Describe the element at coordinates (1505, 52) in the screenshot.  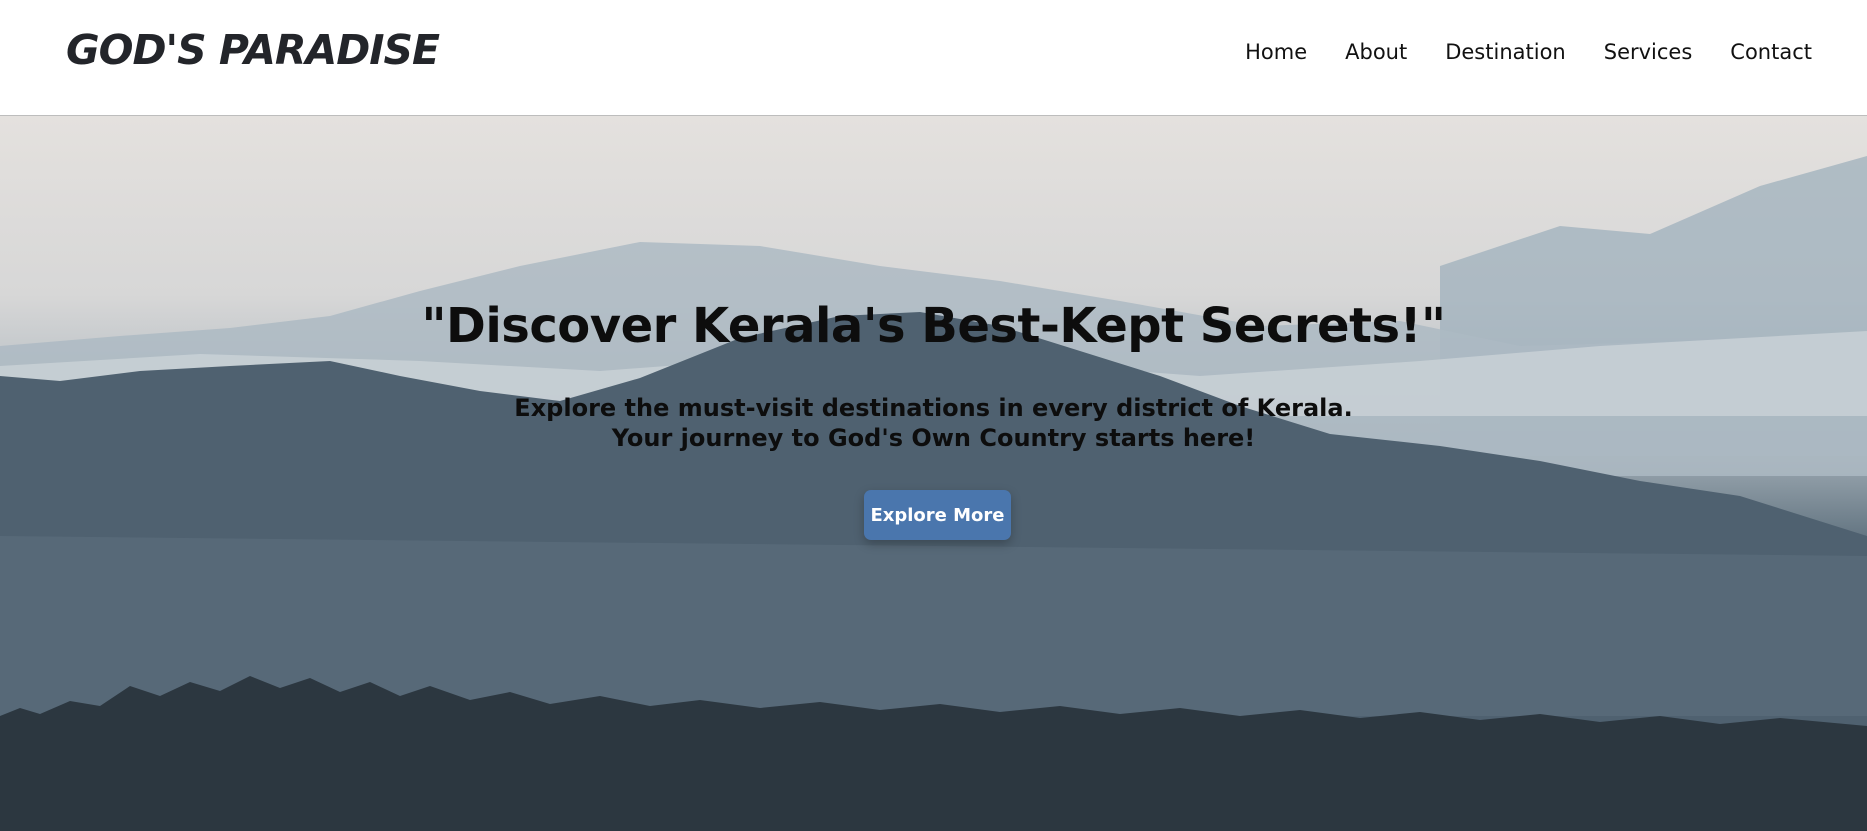
I see `nav-link-destination: Destination` at that location.